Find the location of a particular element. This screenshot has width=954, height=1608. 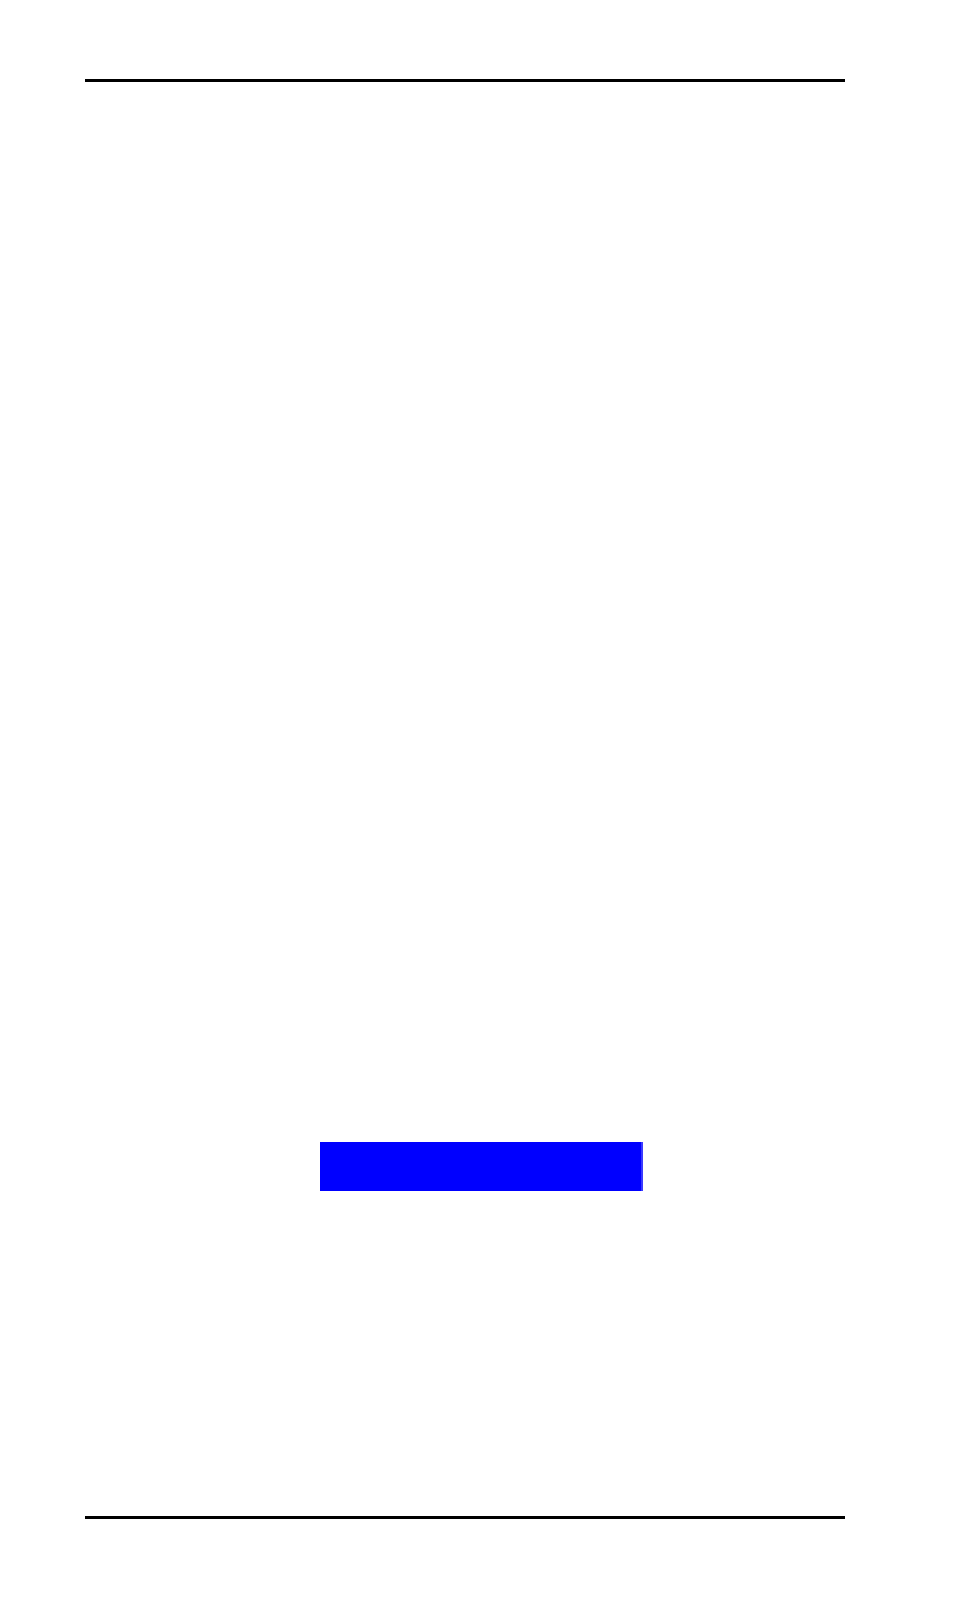

footer-rule is located at coordinates (465, 1517).